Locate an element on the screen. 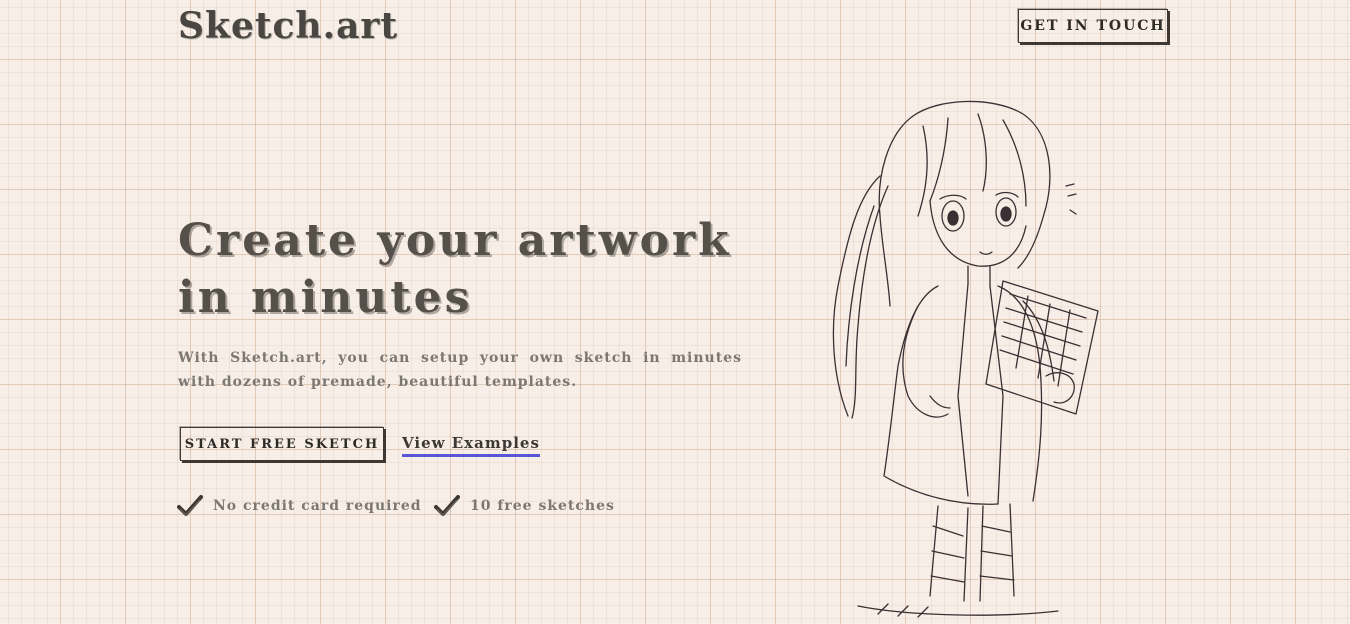 The height and width of the screenshot is (624, 1350). hero-title: Create your artwork in minutes is located at coordinates (478, 269).